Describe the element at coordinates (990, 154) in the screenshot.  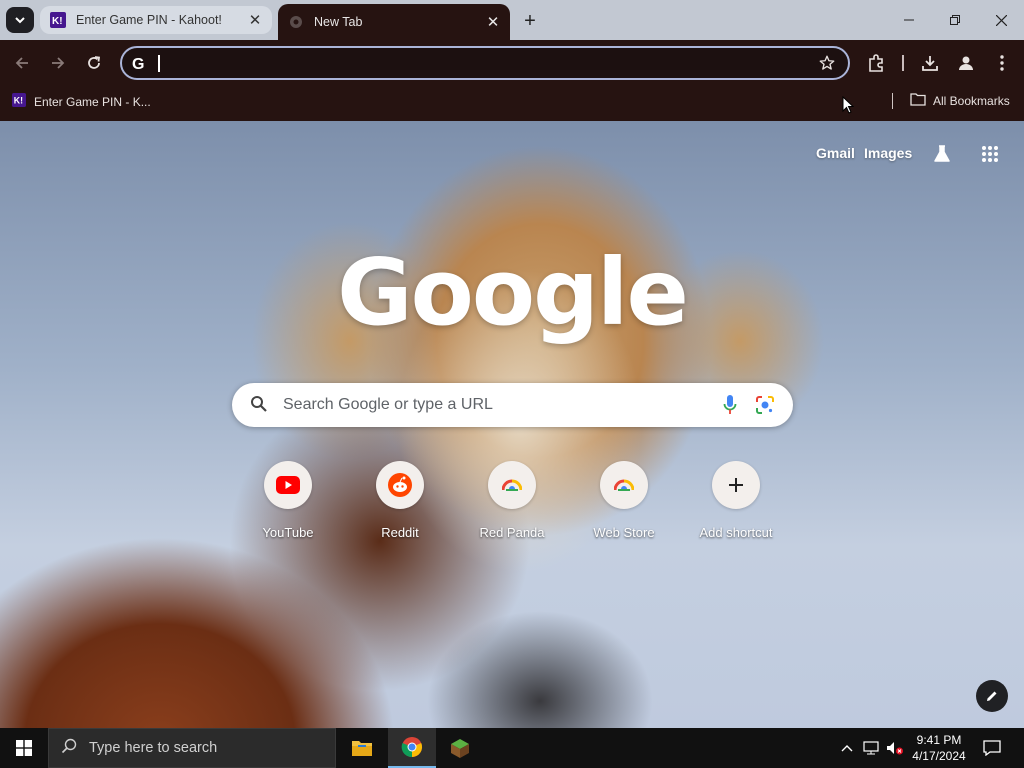
I see `apps-grid-icon` at that location.